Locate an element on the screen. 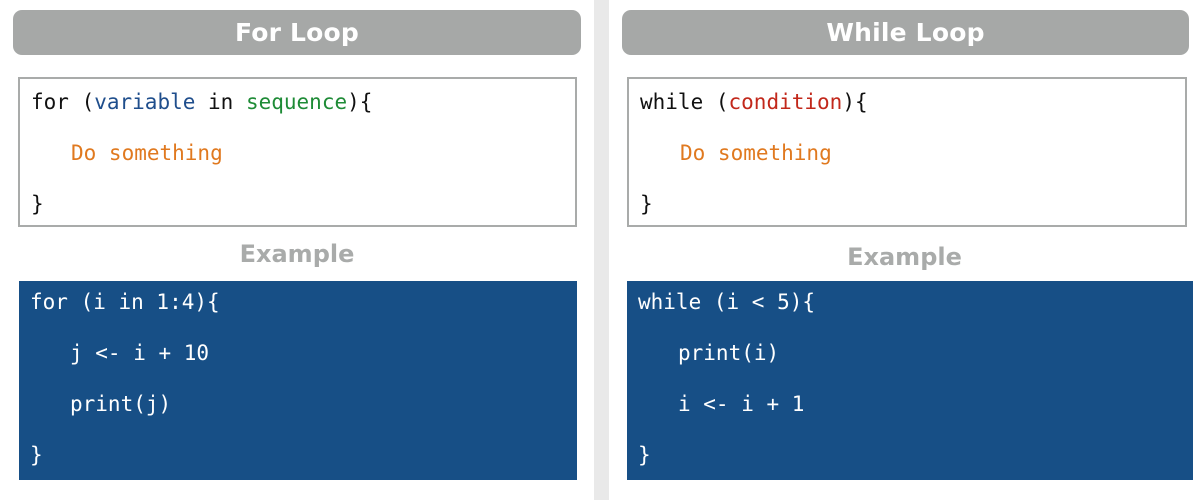 The width and height of the screenshot is (1200, 500). for-example-label: Example is located at coordinates (297, 254).